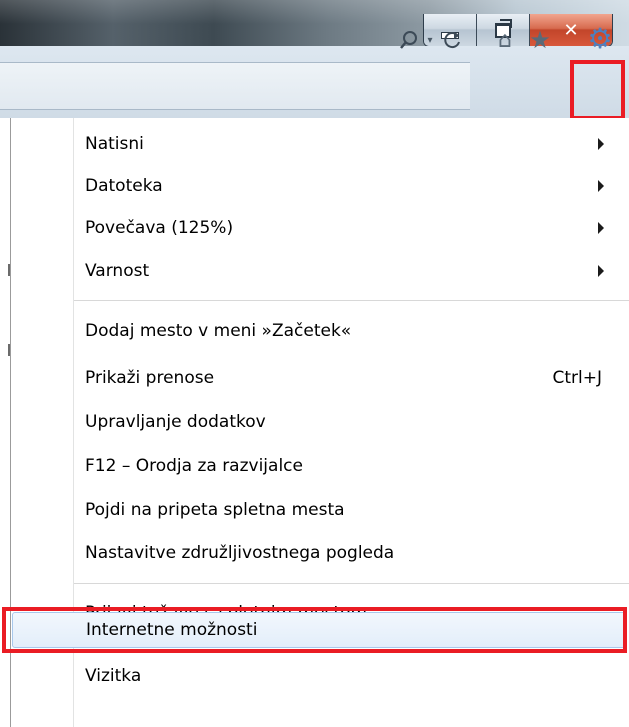 The height and width of the screenshot is (727, 629). Describe the element at coordinates (577, 378) in the screenshot. I see `menu-item-shortcut: Ctrl+J` at that location.